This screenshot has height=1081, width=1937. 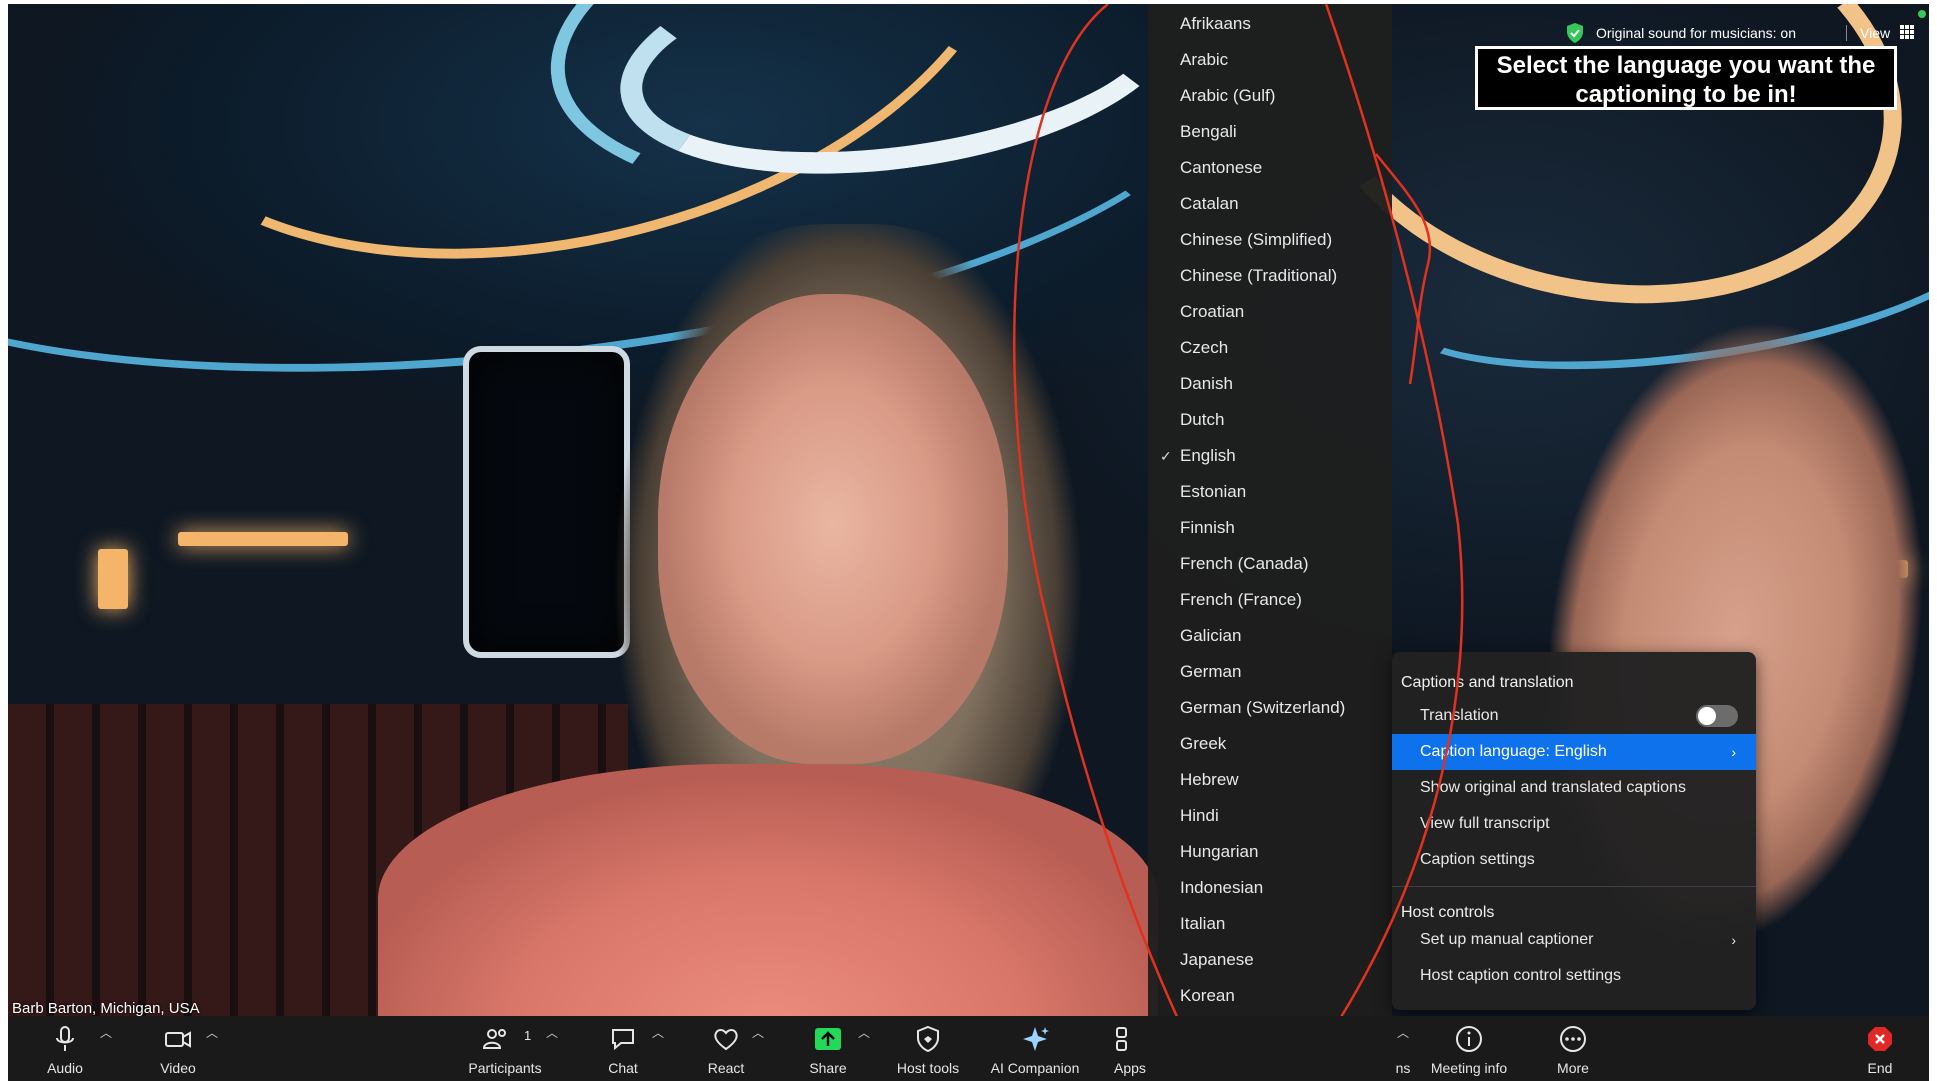 I want to click on language-option: Hungarian, so click(x=1270, y=852).